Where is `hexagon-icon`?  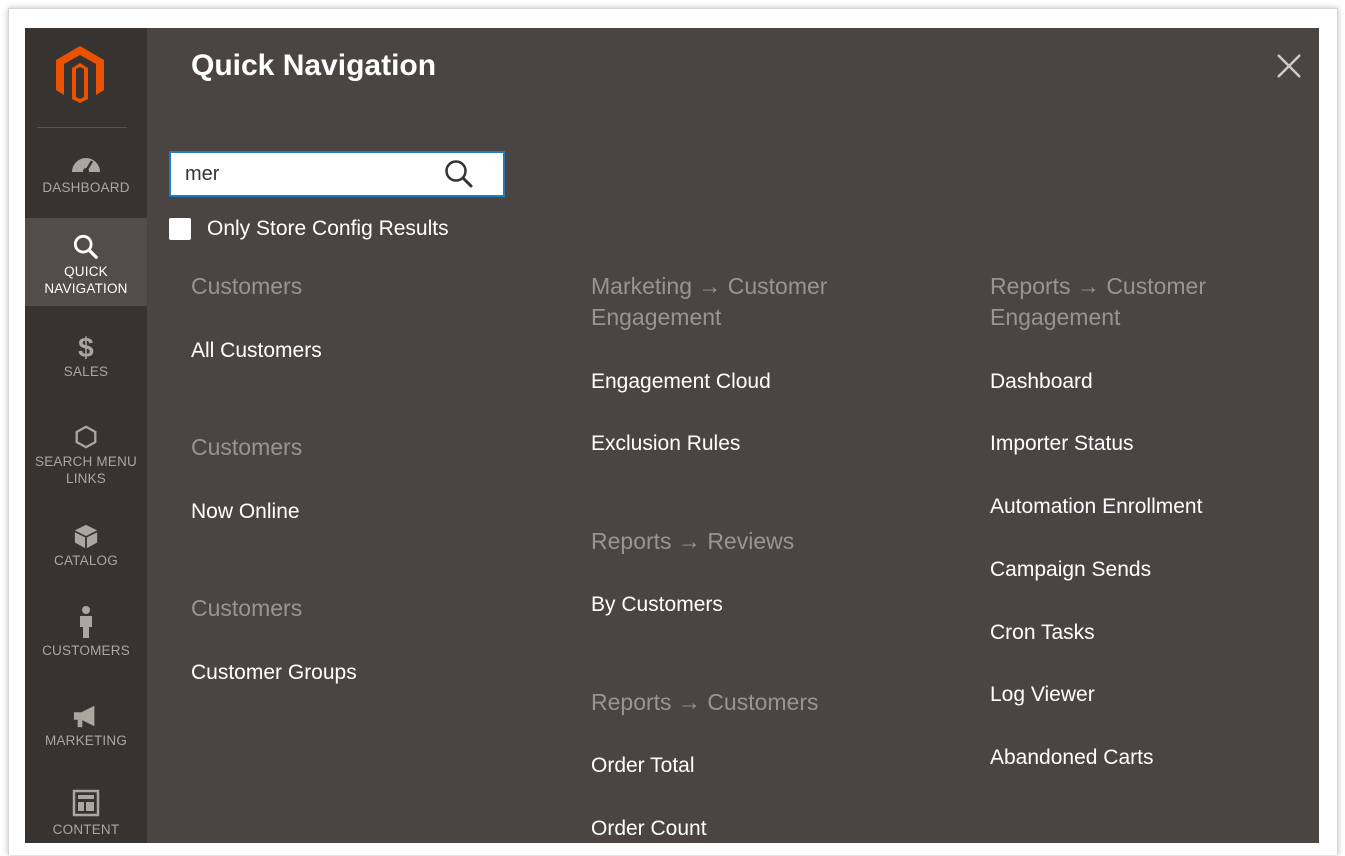 hexagon-icon is located at coordinates (86, 437).